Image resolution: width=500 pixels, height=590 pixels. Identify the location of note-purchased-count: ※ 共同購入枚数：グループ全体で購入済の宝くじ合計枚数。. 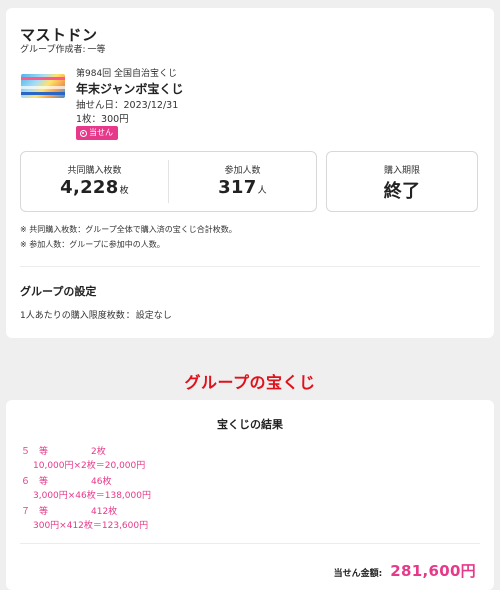
(128, 229).